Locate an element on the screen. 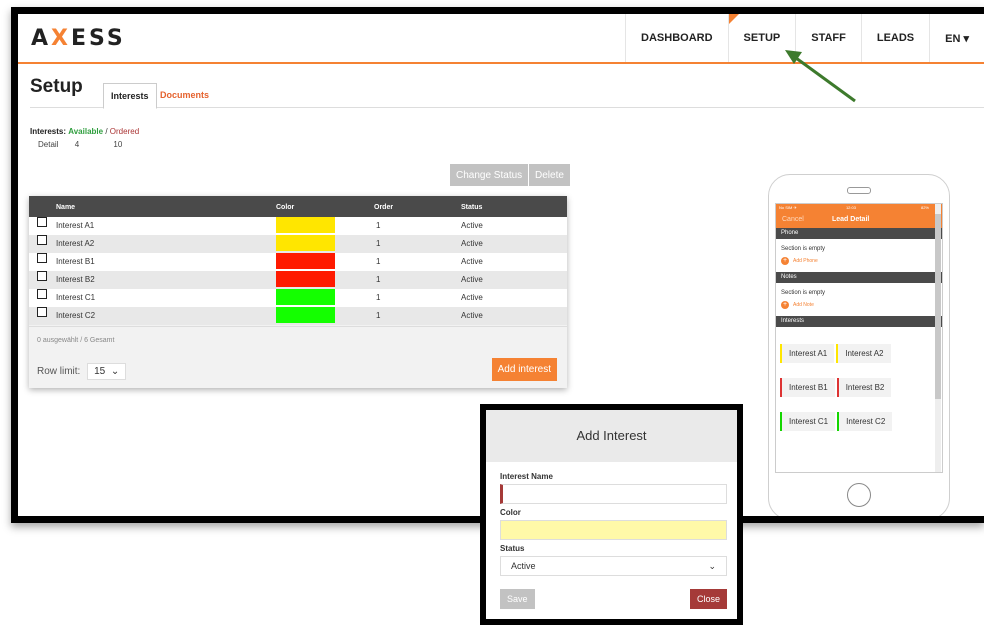  close-button: Close is located at coordinates (708, 599).